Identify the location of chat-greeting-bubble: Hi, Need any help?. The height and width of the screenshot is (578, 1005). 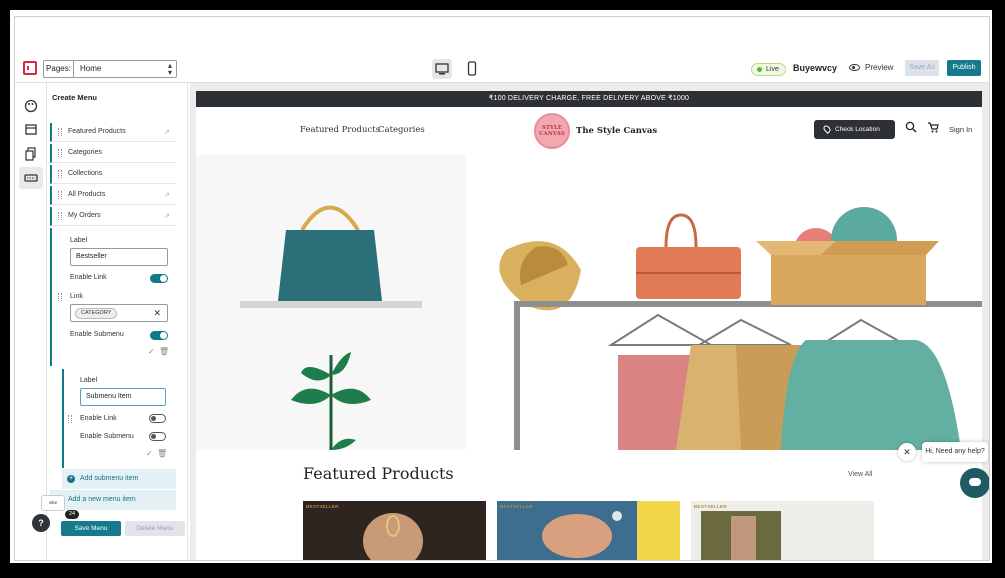
(955, 452).